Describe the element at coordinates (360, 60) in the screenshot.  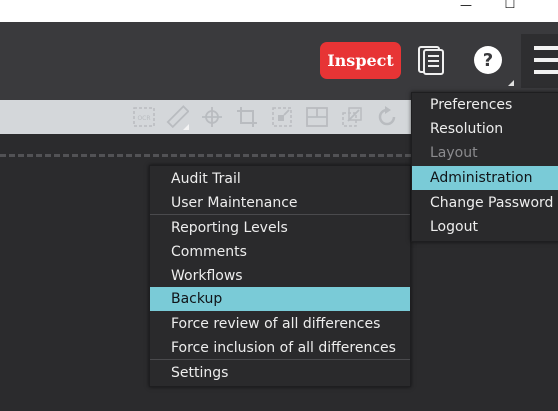
I see `inspect-button: Inspect` at that location.